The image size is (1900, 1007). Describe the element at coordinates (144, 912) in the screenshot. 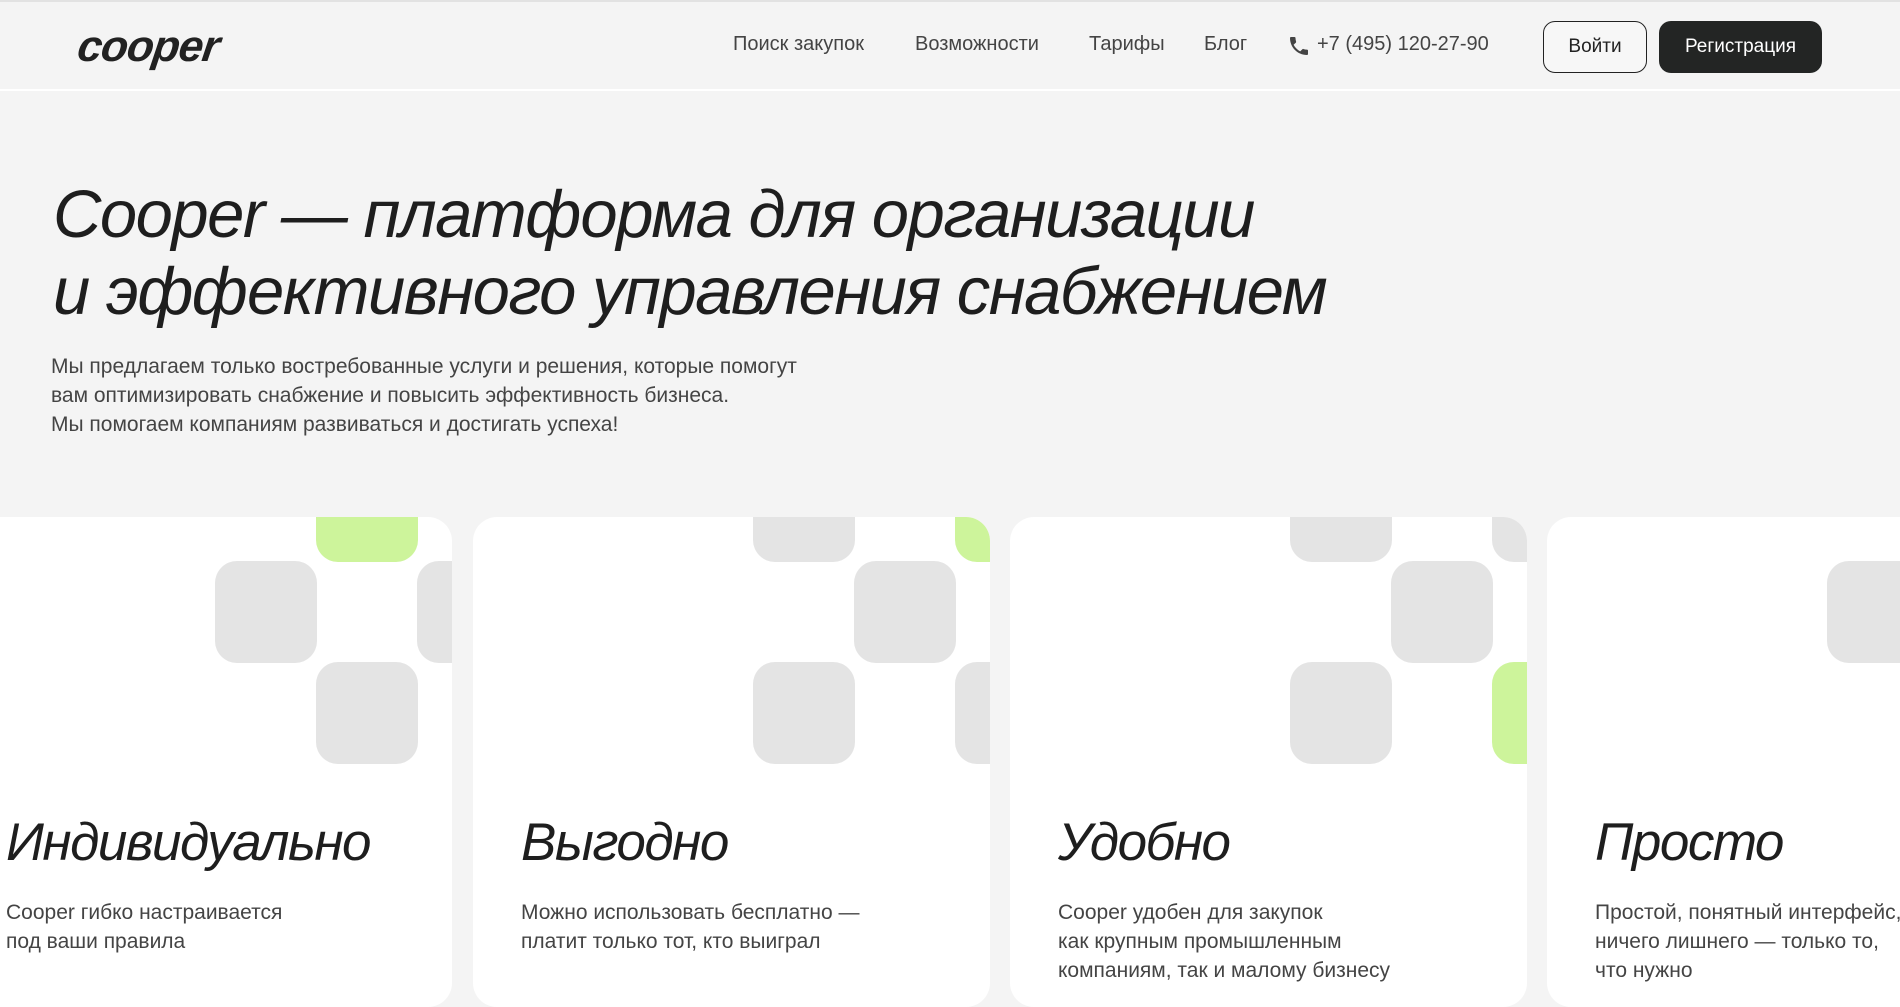

I see `card-description-line: Cooper гибко настраивается` at that location.